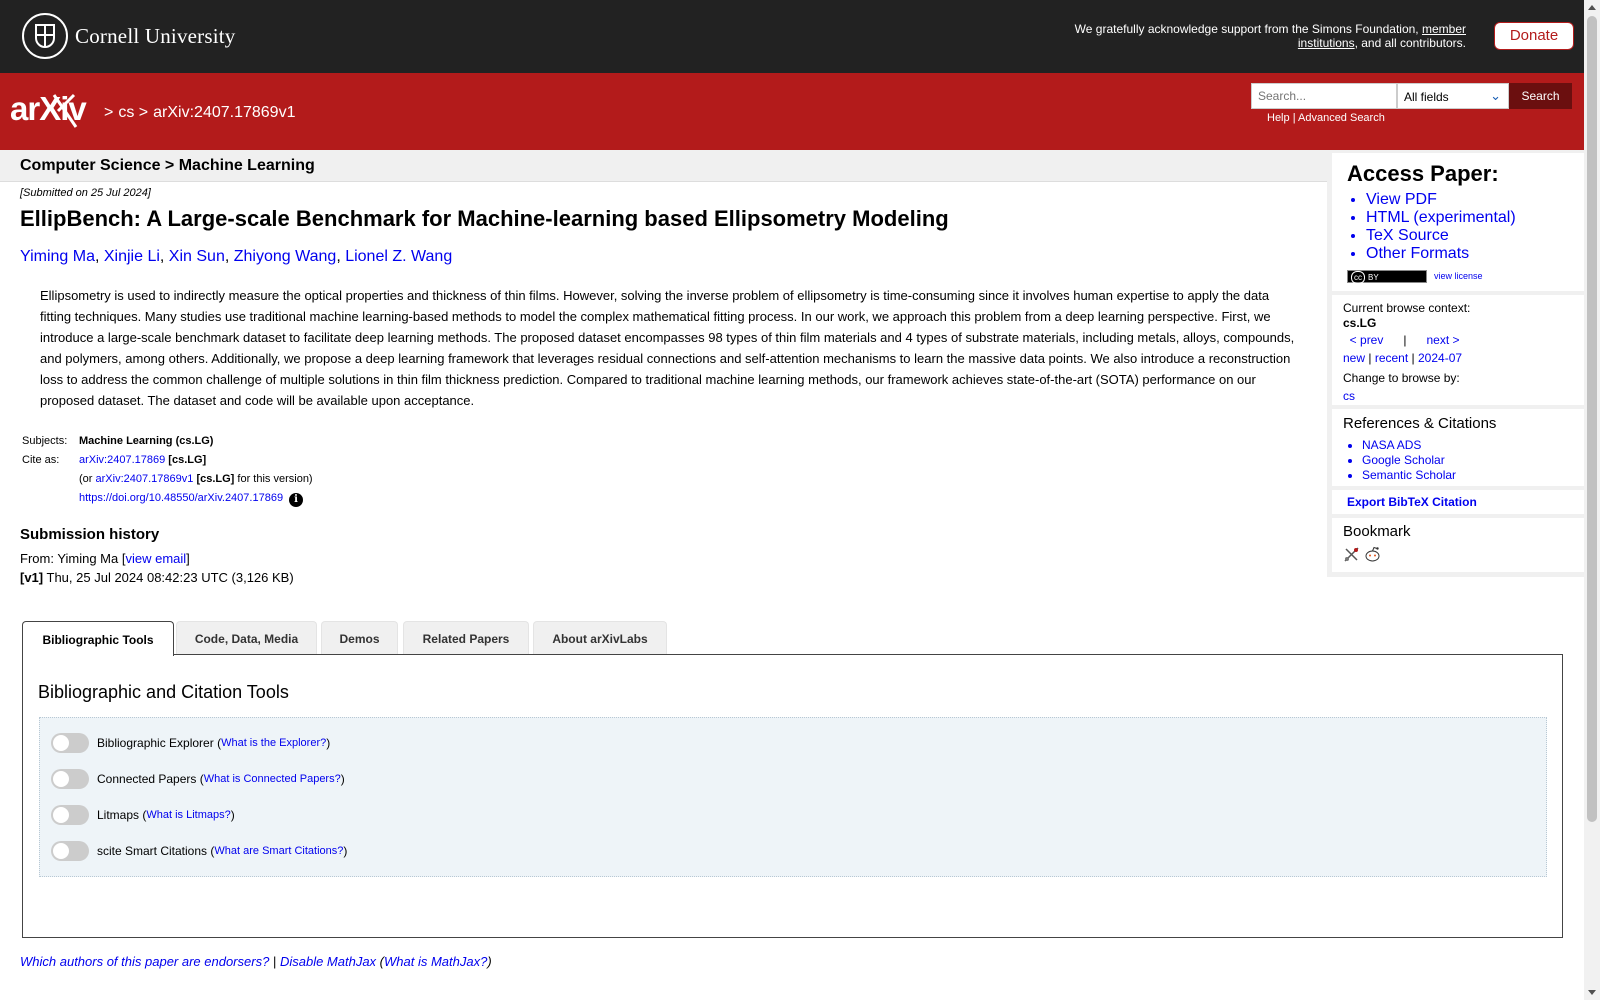 Image resolution: width=1600 pixels, height=1000 pixels. Describe the element at coordinates (1377, 531) in the screenshot. I see `bookmark-title: Bookmark` at that location.